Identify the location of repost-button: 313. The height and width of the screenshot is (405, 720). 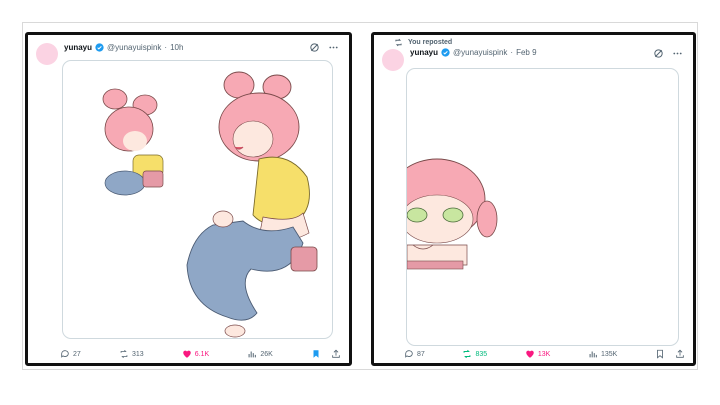
(131, 354).